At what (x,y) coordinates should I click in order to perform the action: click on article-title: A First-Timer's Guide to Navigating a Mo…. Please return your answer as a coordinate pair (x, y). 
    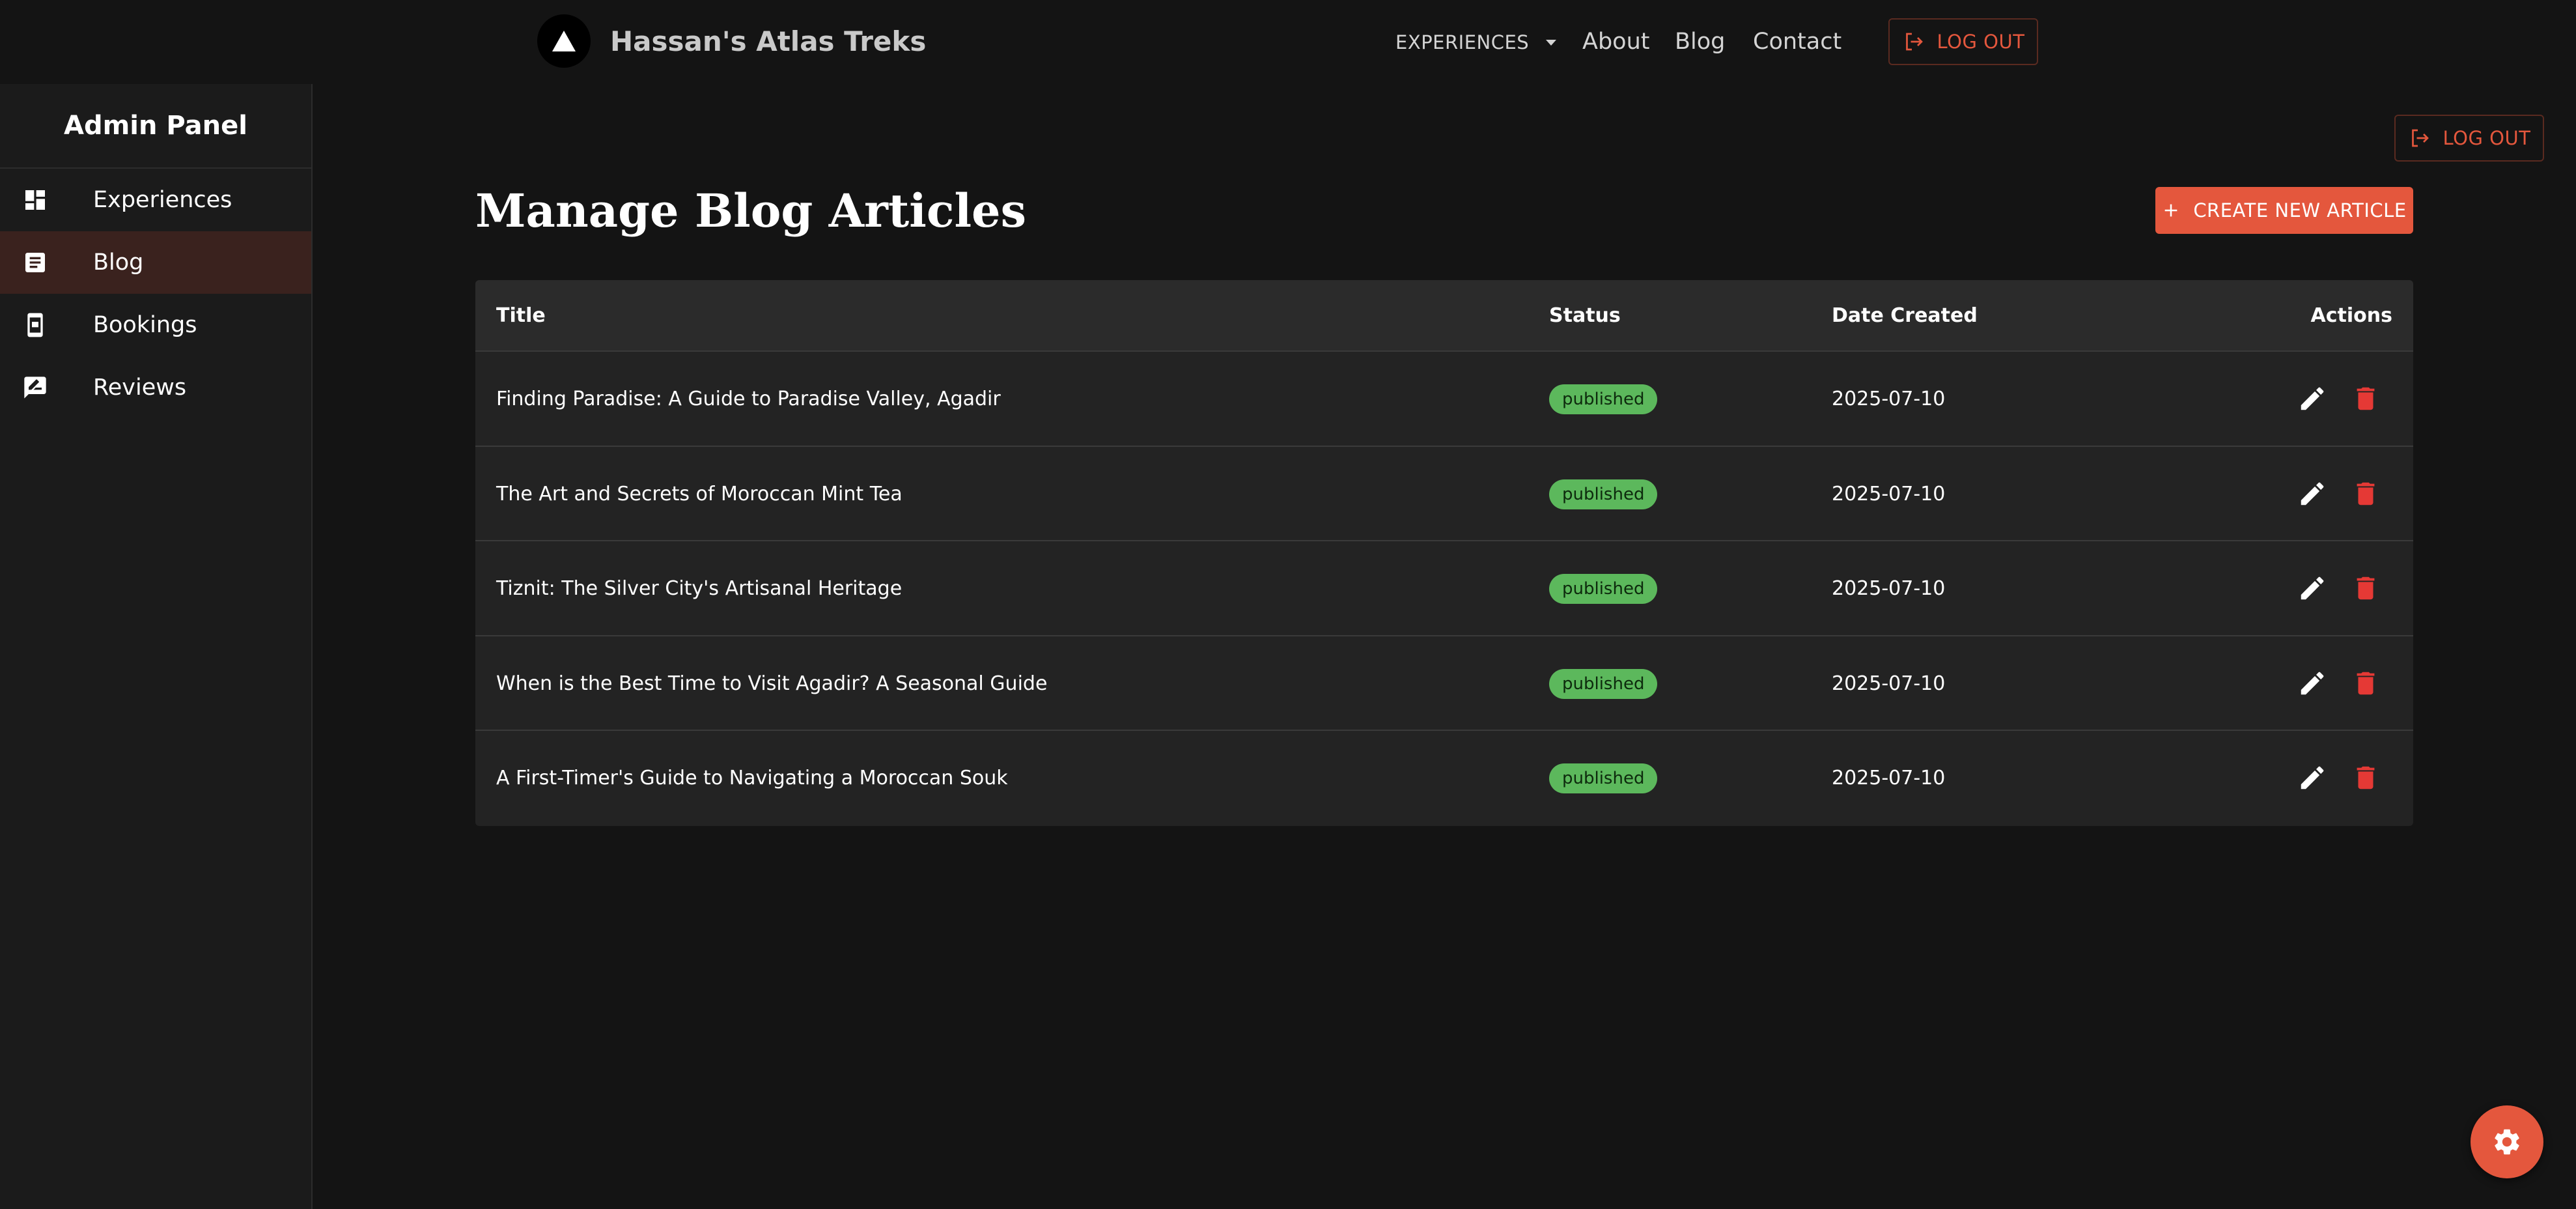
    Looking at the image, I should click on (752, 778).